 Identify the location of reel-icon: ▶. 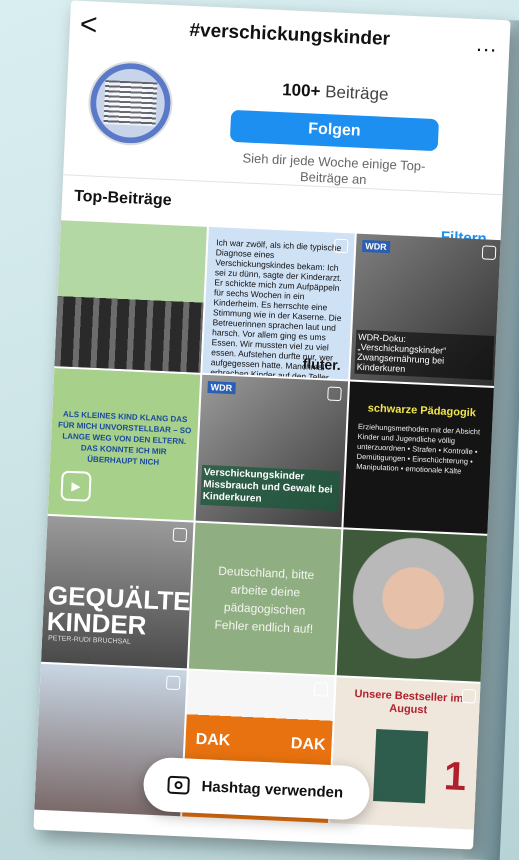
(76, 486).